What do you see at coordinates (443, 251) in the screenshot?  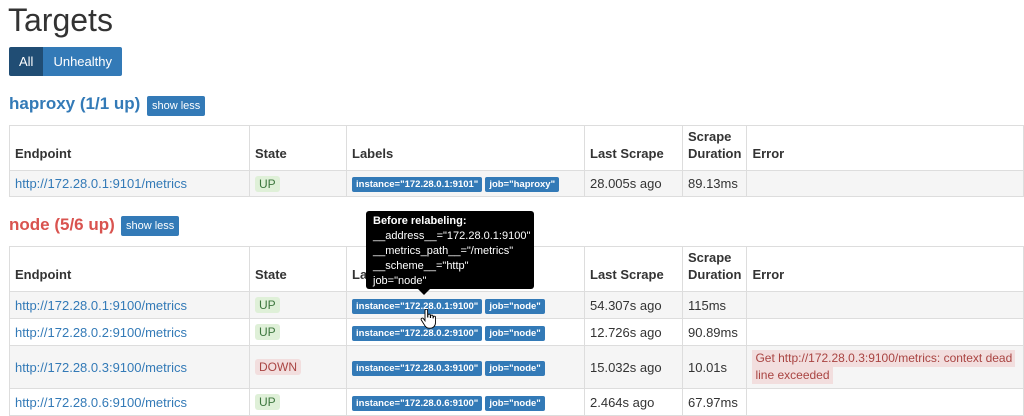 I see `tooltip-line: __metrics_path__="/metrics"` at bounding box center [443, 251].